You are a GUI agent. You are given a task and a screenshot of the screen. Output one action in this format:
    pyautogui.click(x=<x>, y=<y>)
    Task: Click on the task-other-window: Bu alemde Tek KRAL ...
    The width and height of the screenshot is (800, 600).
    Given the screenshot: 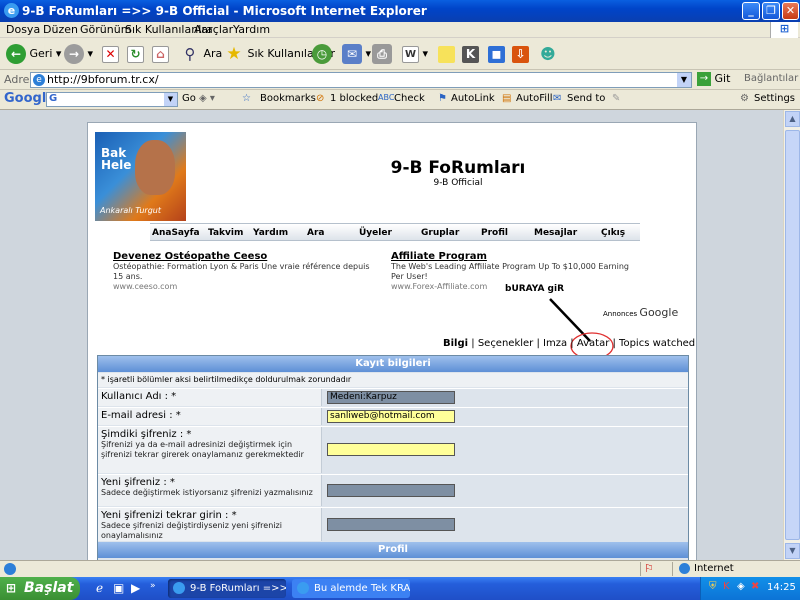 What is the action you would take?
    pyautogui.click(x=351, y=588)
    